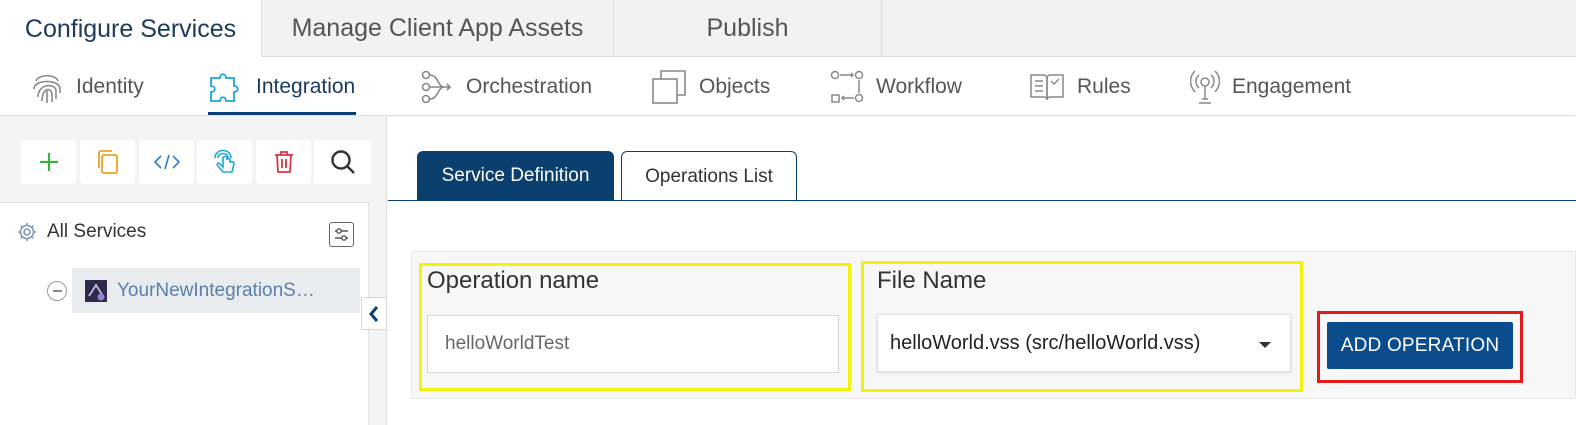 This screenshot has height=425, width=1576. Describe the element at coordinates (57, 291) in the screenshot. I see `collapse-node-button` at that location.